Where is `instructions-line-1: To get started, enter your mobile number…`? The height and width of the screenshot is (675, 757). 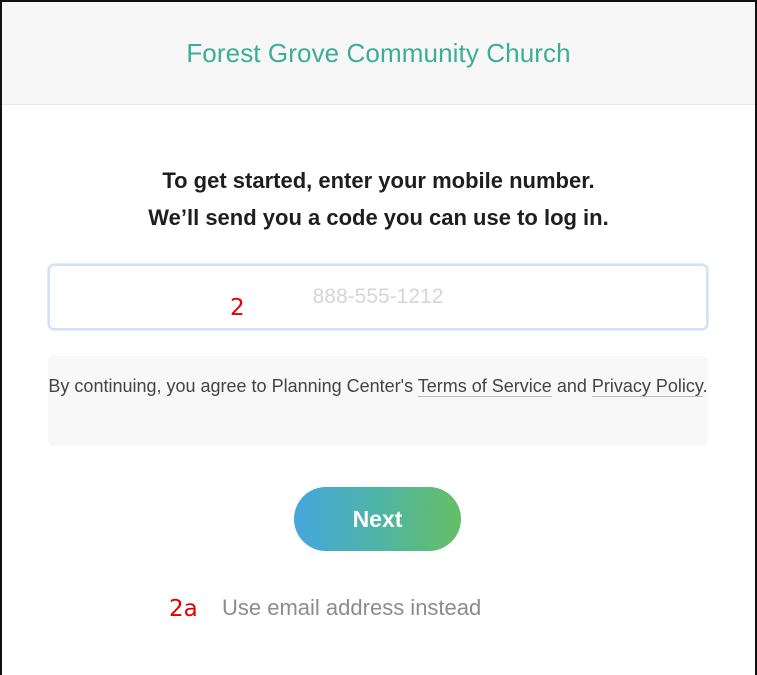
instructions-line-1: To get started, enter your mobile number… is located at coordinates (378, 180).